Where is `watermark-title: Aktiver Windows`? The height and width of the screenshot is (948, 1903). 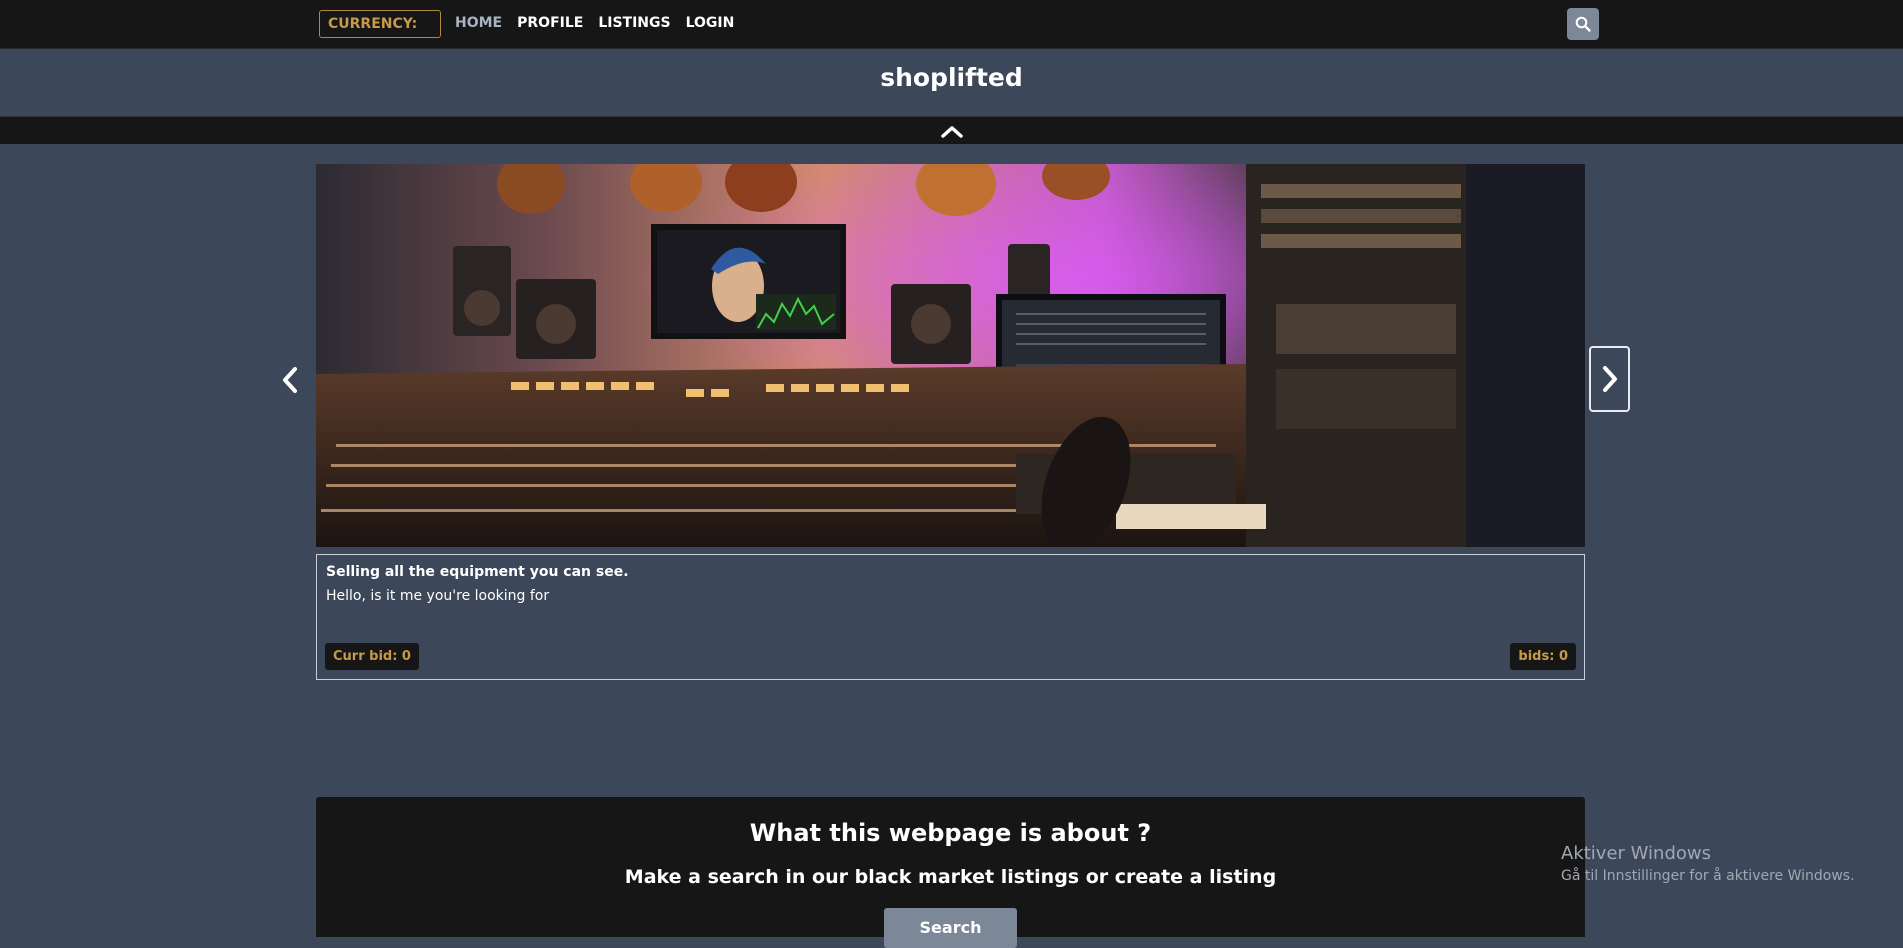
watermark-title: Aktiver Windows is located at coordinates (1636, 853).